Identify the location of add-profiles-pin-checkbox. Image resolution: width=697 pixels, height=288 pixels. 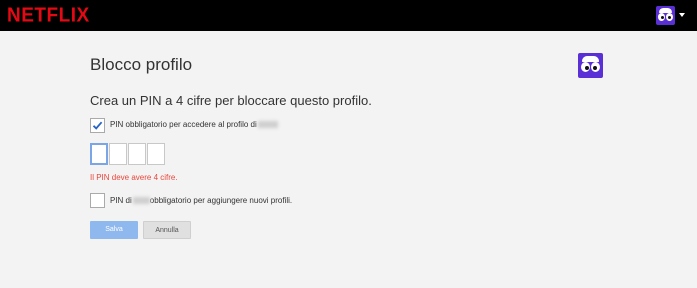
(97, 200).